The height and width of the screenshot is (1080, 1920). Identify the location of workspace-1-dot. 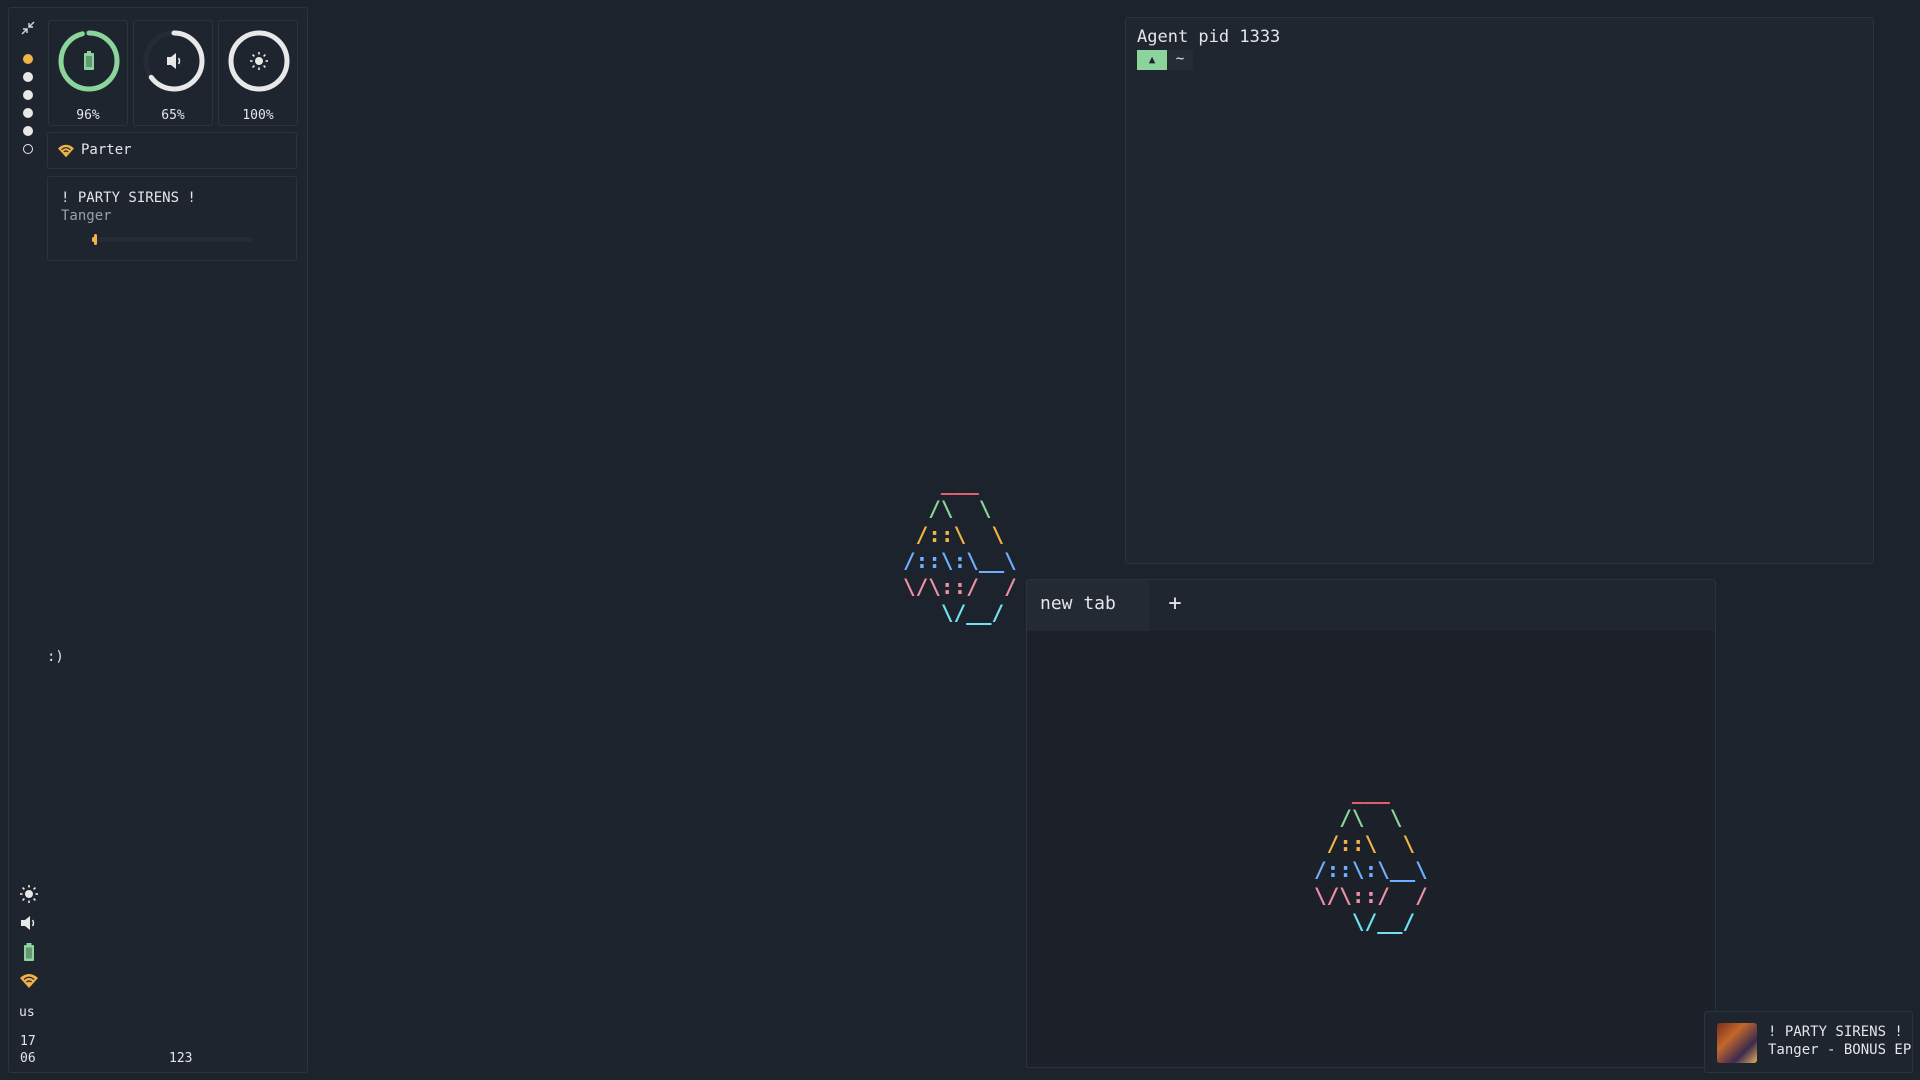
(28, 59).